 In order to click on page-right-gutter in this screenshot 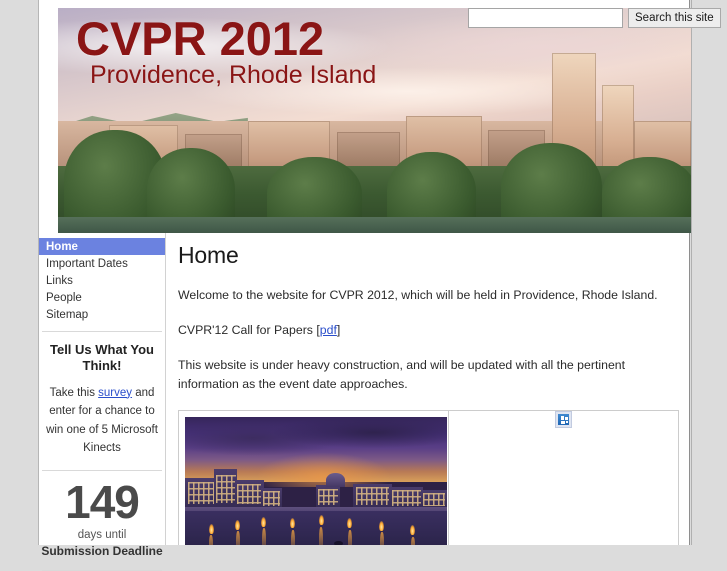, I will do `click(709, 272)`.